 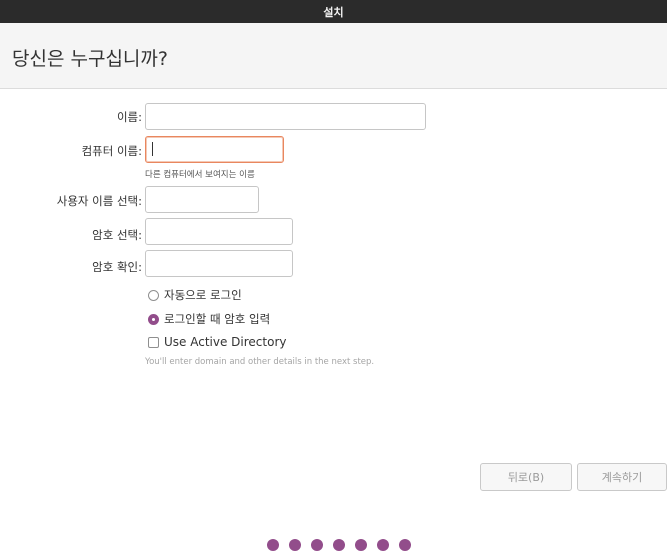 What do you see at coordinates (111, 151) in the screenshot?
I see `computer-name-label: 컴퓨터 이름:` at bounding box center [111, 151].